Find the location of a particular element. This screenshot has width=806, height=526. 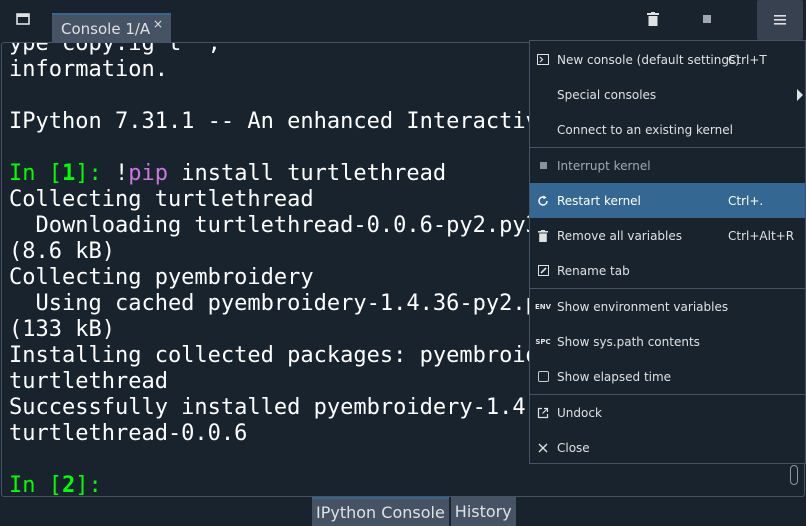

checkbox-icon is located at coordinates (543, 377).